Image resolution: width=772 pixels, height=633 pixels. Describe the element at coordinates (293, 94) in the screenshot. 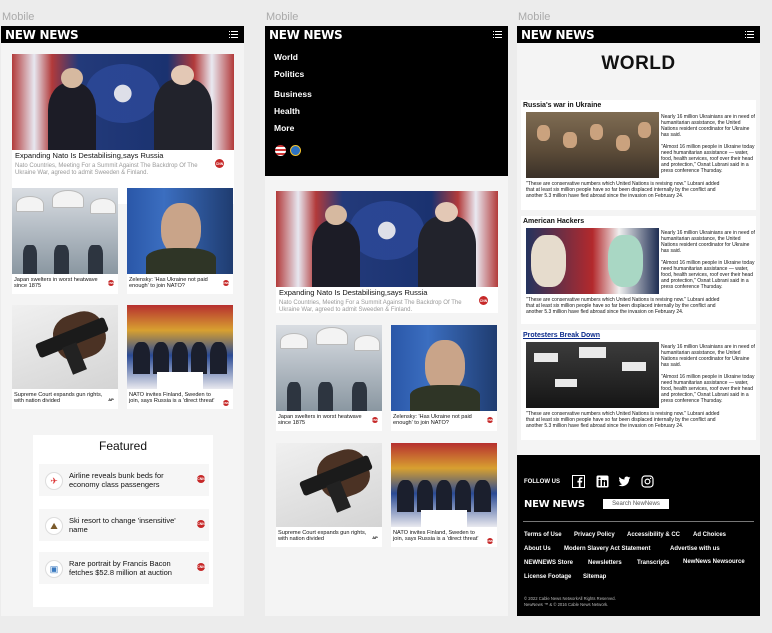

I see `nav-item-business: Business` at that location.